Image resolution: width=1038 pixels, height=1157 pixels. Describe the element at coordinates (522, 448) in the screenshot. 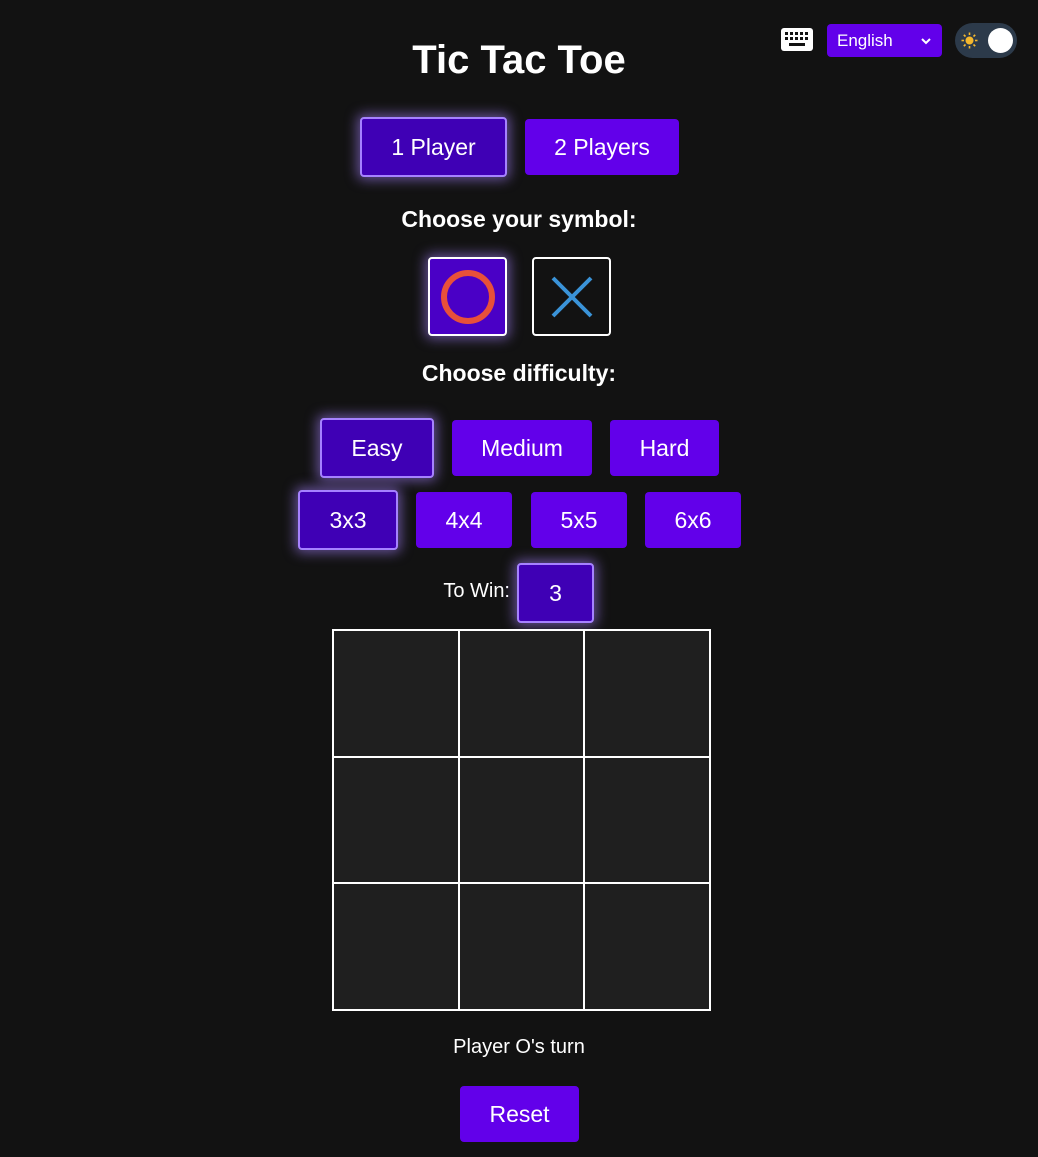

I see `difficulty-medium-button: Medium` at that location.